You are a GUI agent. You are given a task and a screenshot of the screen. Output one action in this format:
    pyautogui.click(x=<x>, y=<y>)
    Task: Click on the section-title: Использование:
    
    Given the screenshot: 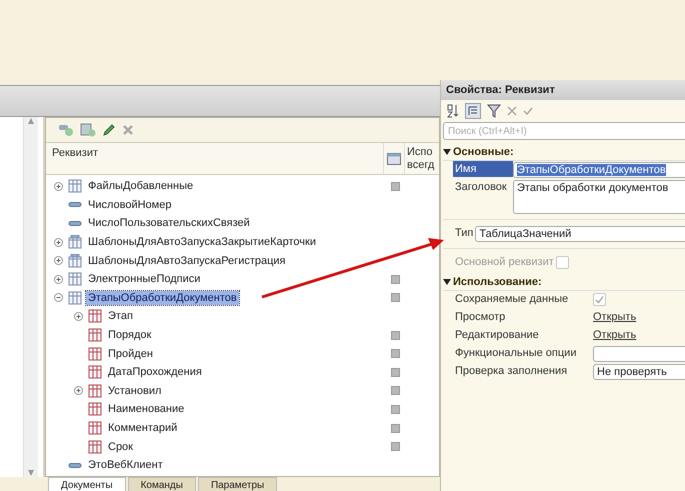 What is the action you would take?
    pyautogui.click(x=497, y=282)
    